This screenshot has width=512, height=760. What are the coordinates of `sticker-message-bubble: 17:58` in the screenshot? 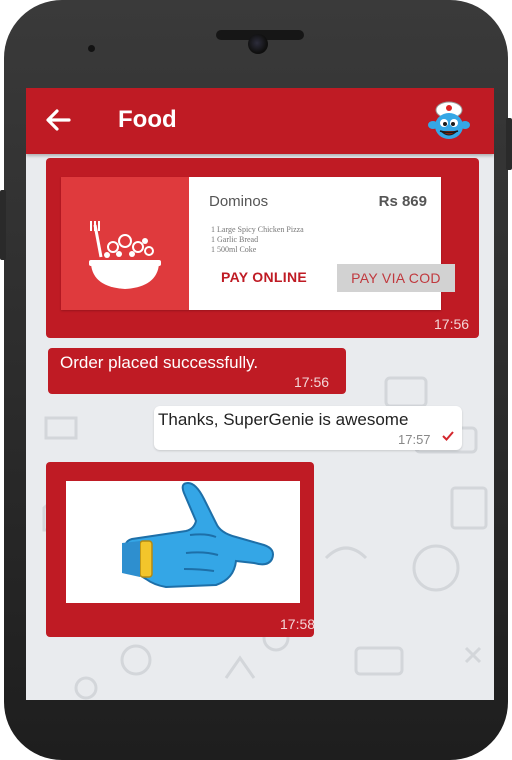 It's located at (181, 549).